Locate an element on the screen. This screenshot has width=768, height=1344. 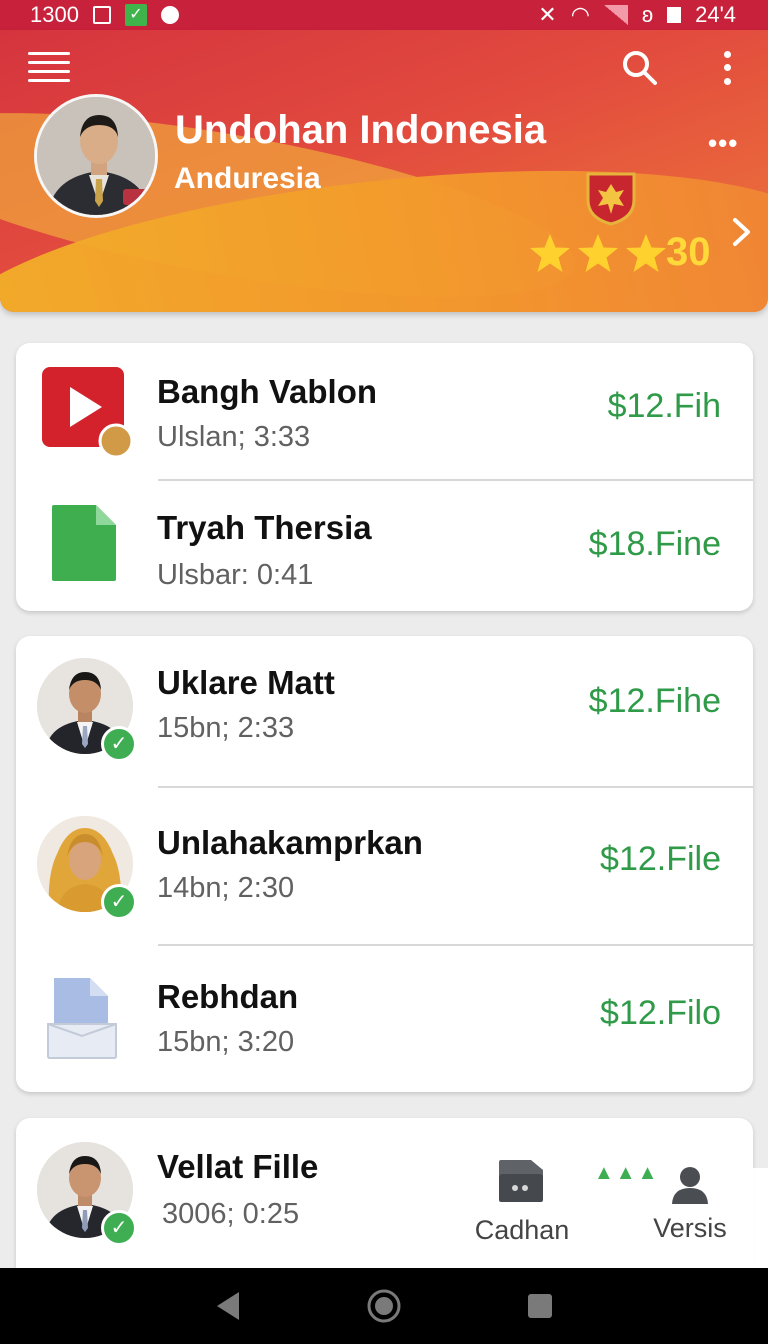
item-title: Bangh Vablon is located at coordinates (267, 391).